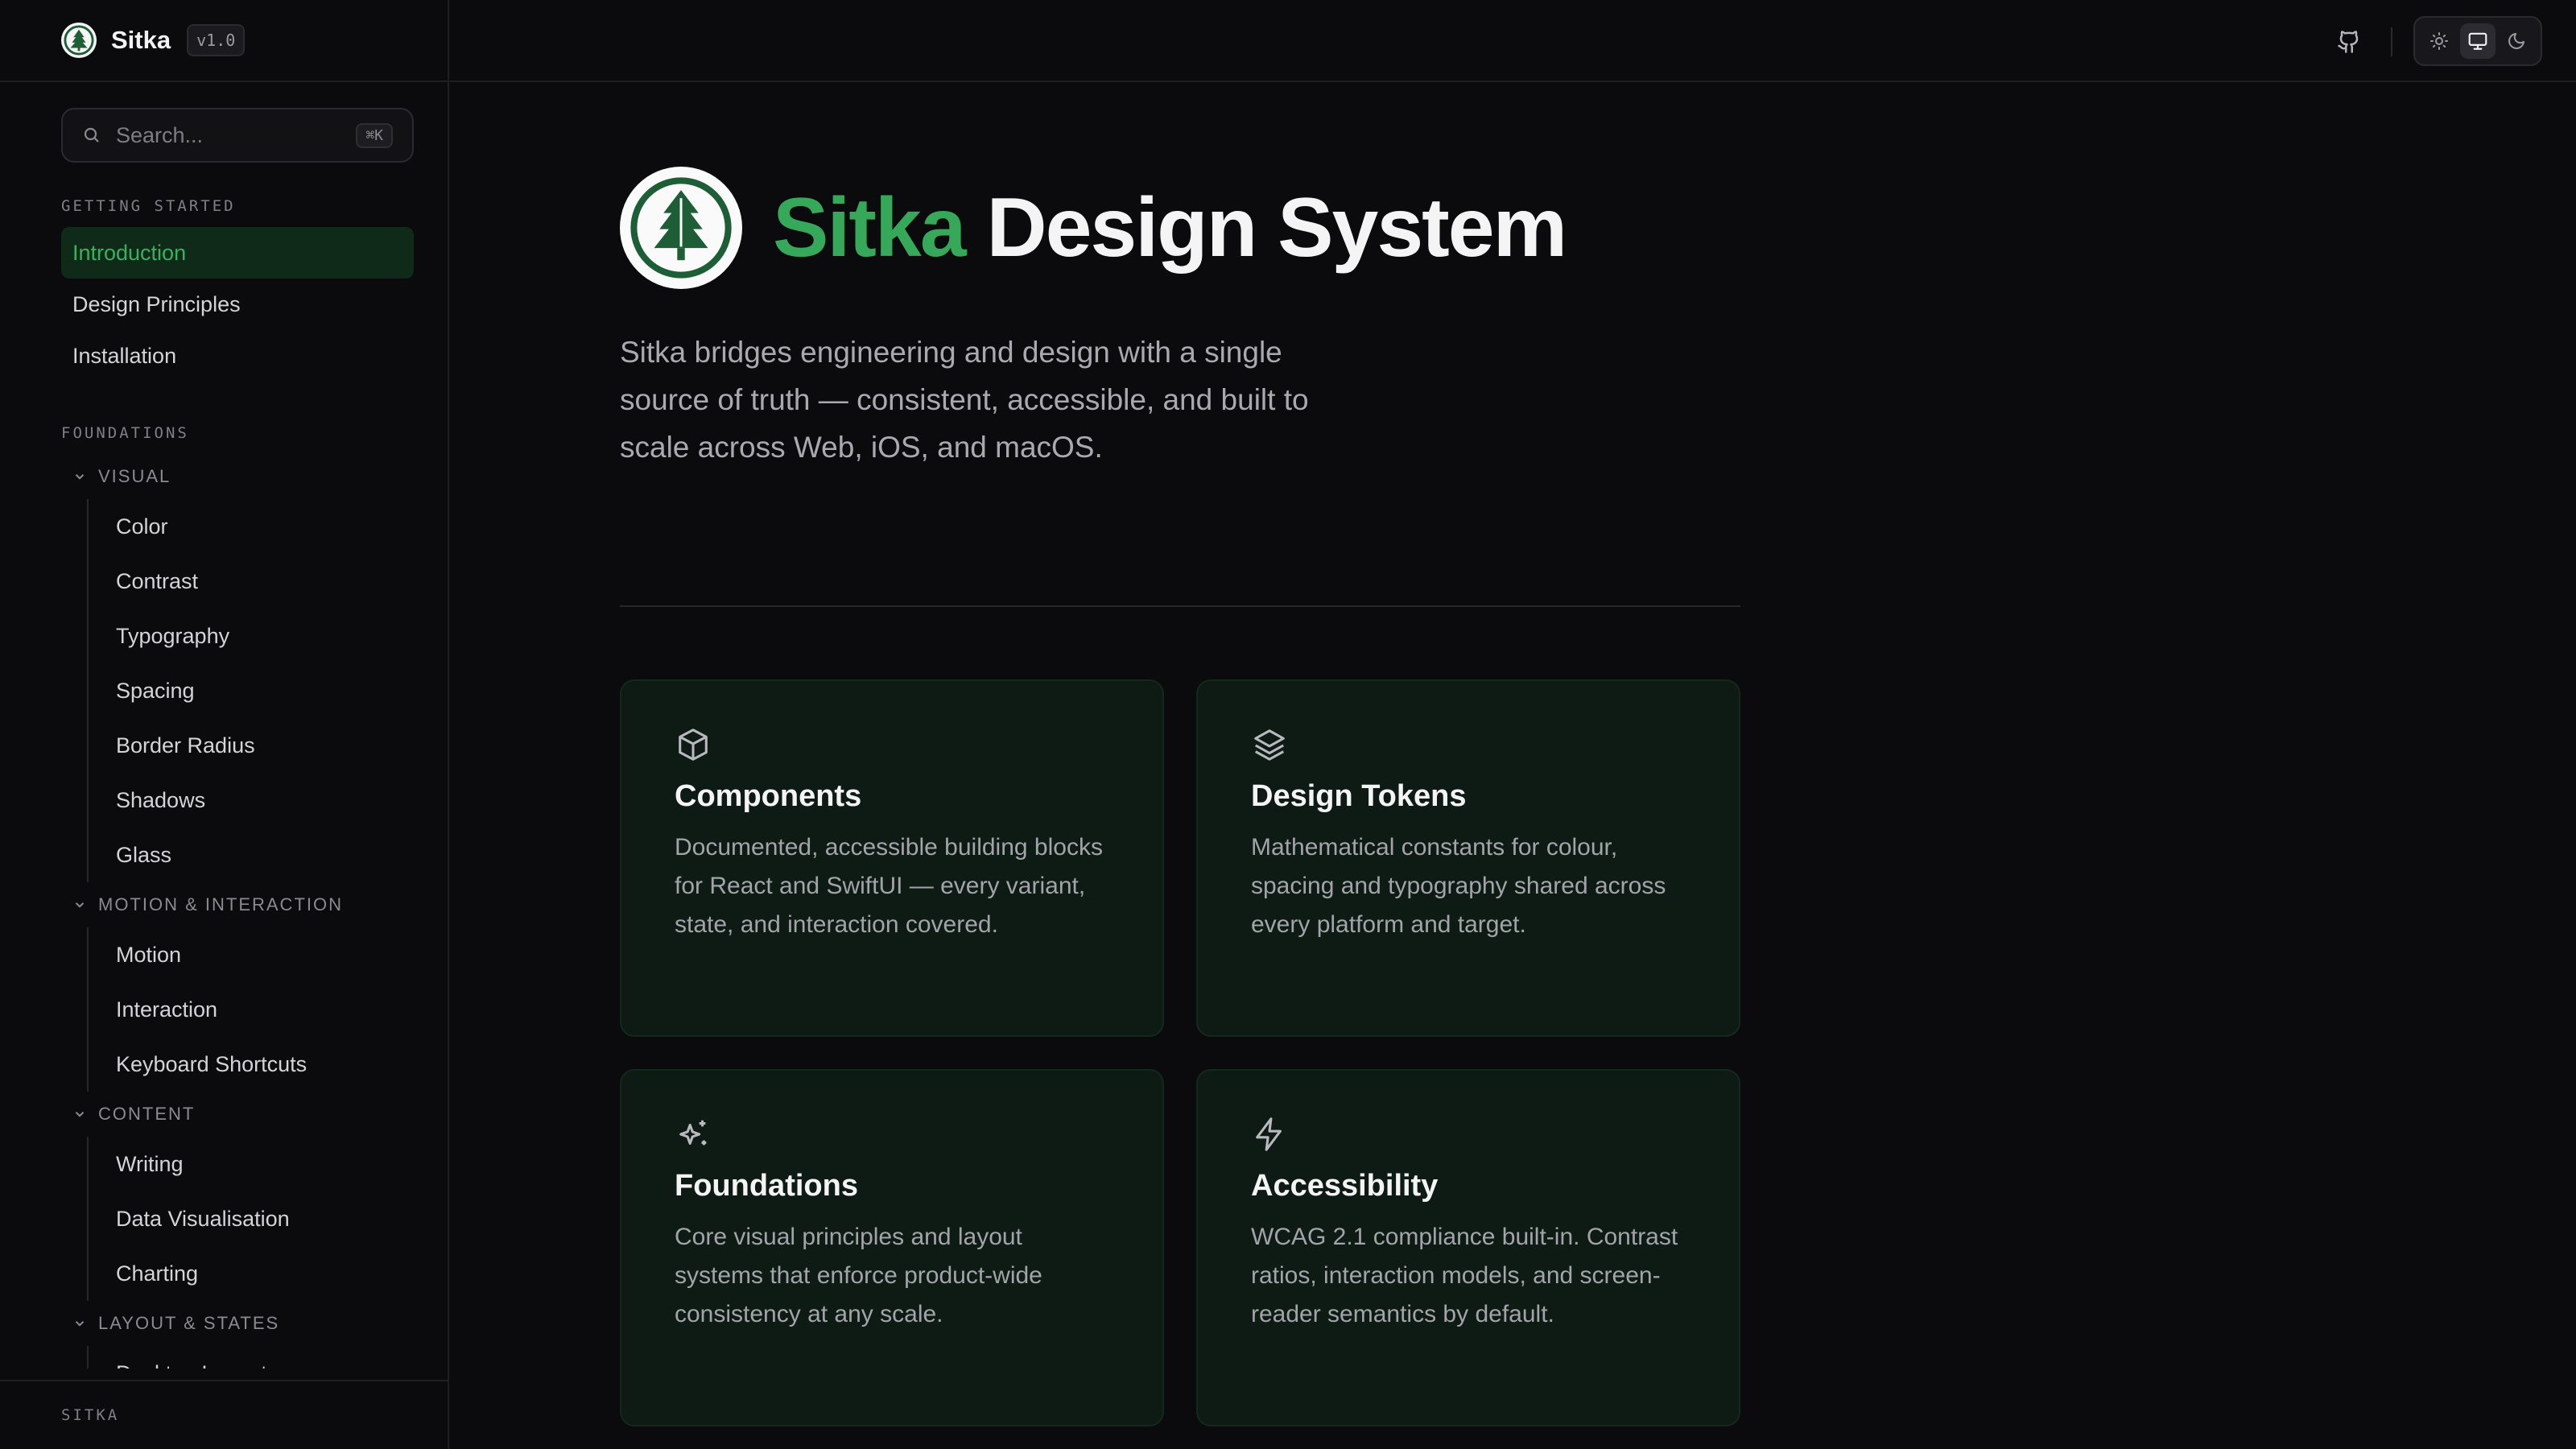  I want to click on sun-icon, so click(2439, 41).